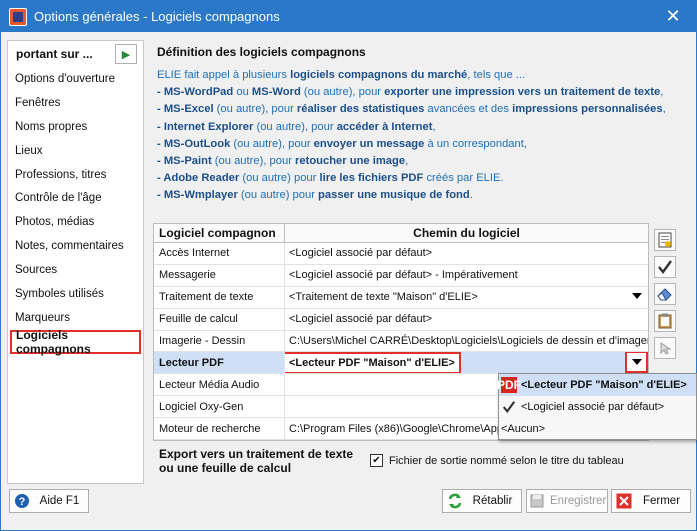  I want to click on close-button: Fermer, so click(651, 501).